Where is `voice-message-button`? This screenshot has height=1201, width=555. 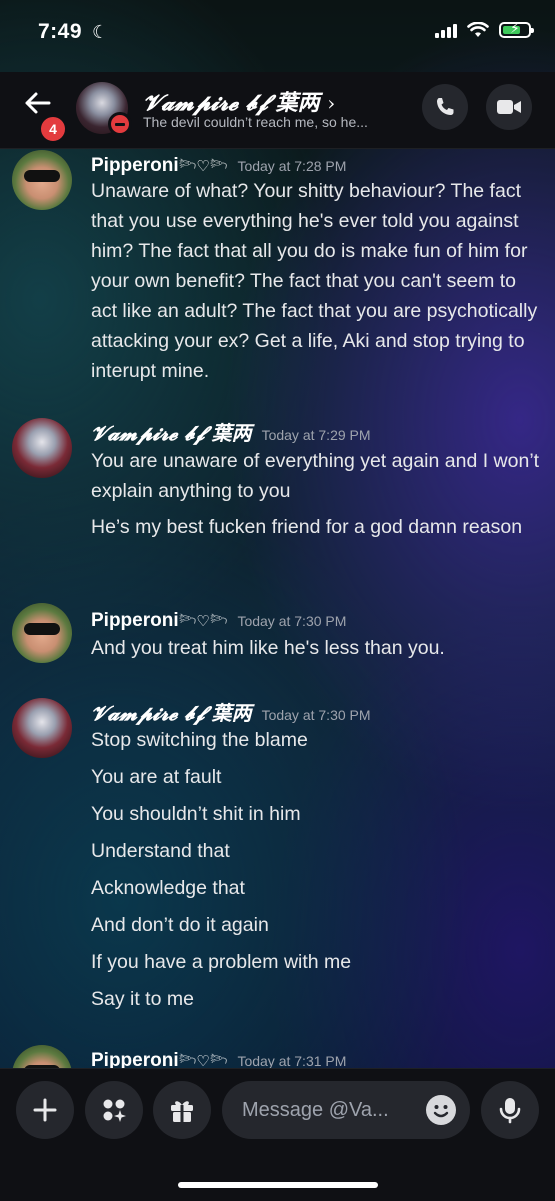
voice-message-button is located at coordinates (510, 1110).